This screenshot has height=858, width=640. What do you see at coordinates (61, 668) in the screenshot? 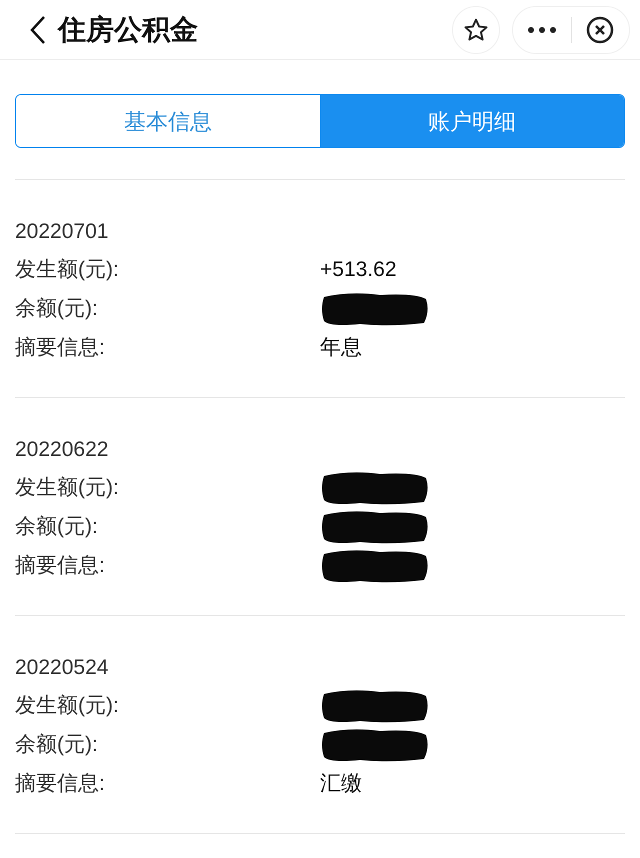
I see `record-date: 20220524` at bounding box center [61, 668].